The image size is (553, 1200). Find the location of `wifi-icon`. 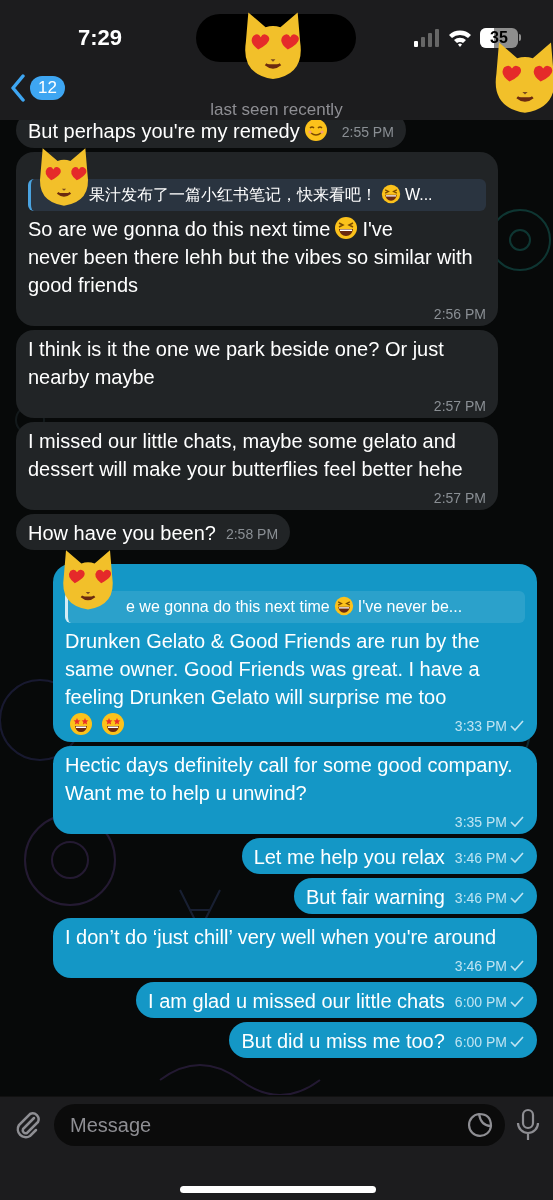

wifi-icon is located at coordinates (460, 37).